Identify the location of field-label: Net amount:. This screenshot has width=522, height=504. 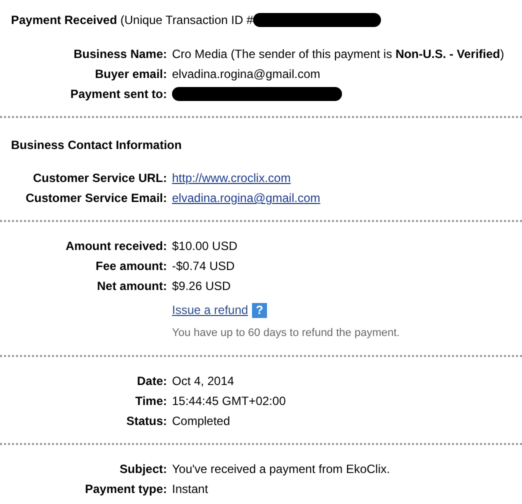
(132, 286).